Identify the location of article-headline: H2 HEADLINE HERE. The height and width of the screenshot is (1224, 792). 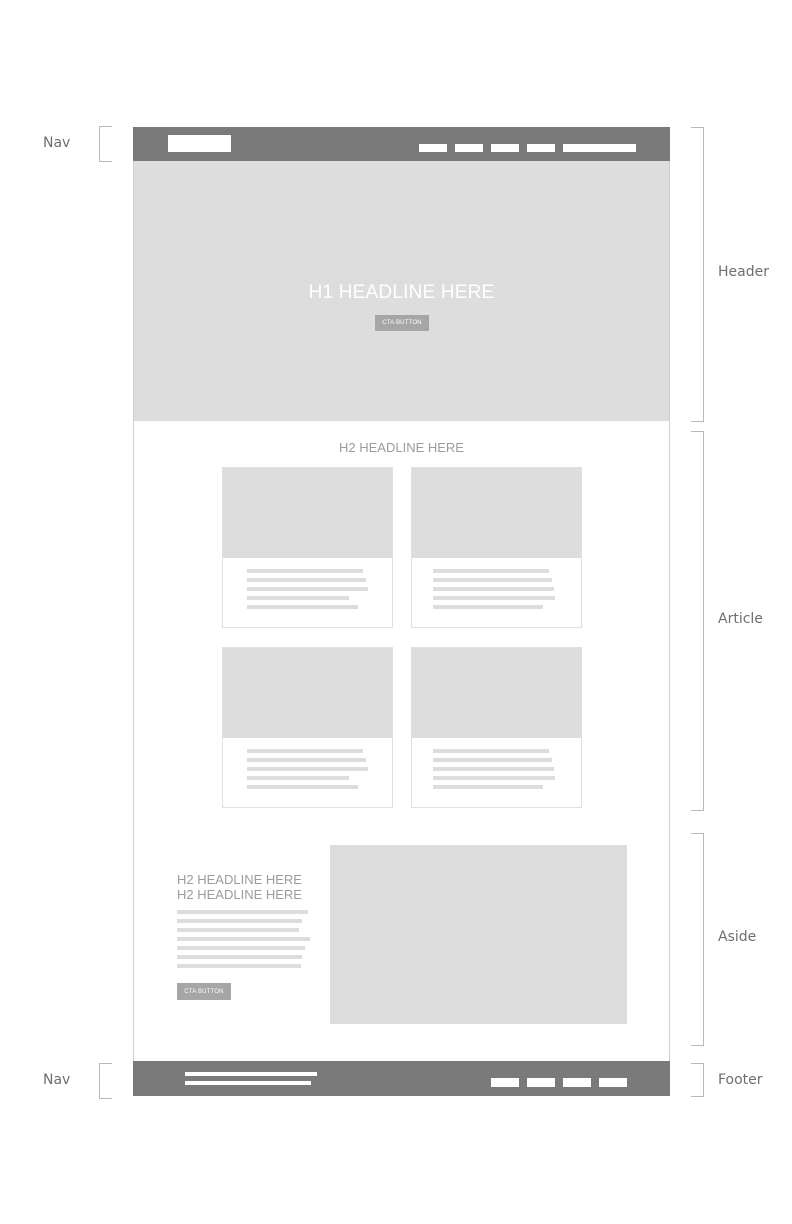
(401, 447).